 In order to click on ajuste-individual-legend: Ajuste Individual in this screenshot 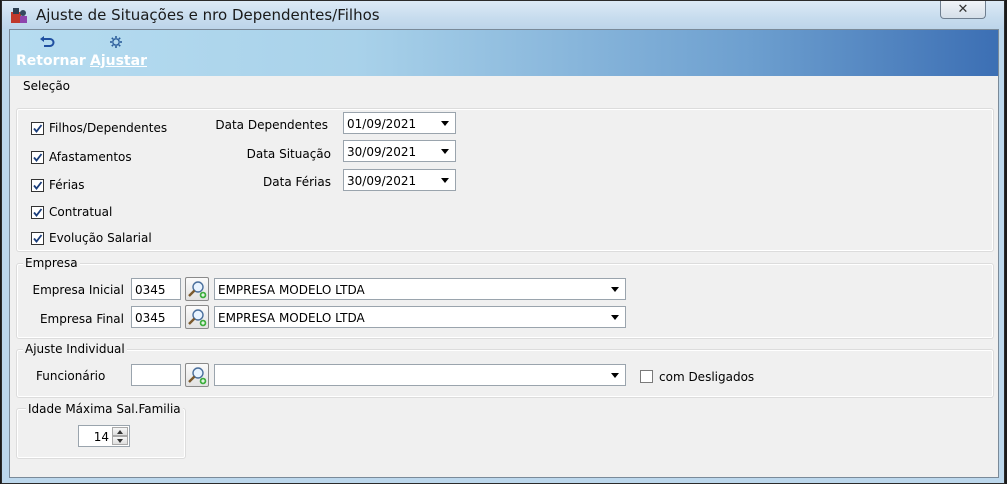, I will do `click(75, 349)`.